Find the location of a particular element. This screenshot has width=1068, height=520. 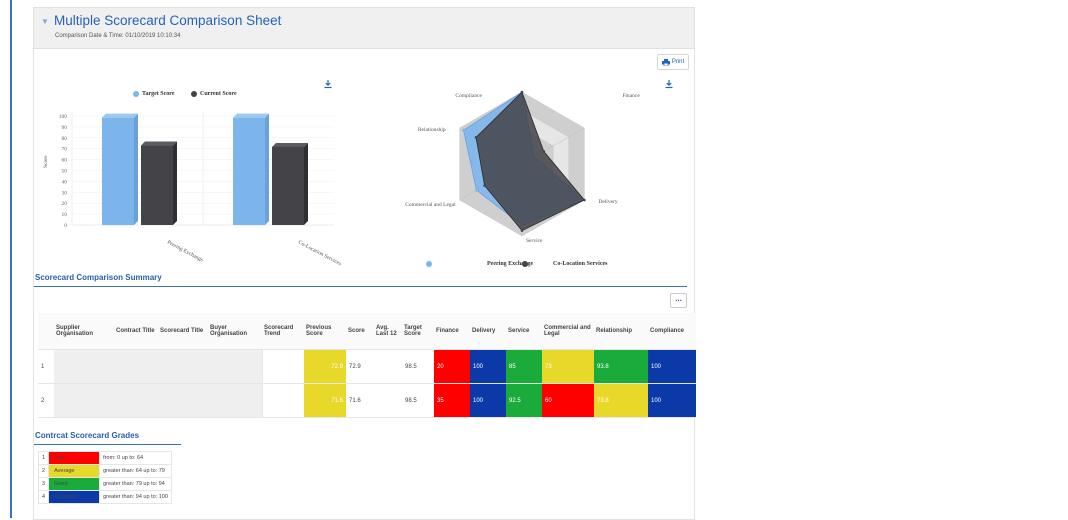

previous-score-cell: 72.9 is located at coordinates (325, 366).